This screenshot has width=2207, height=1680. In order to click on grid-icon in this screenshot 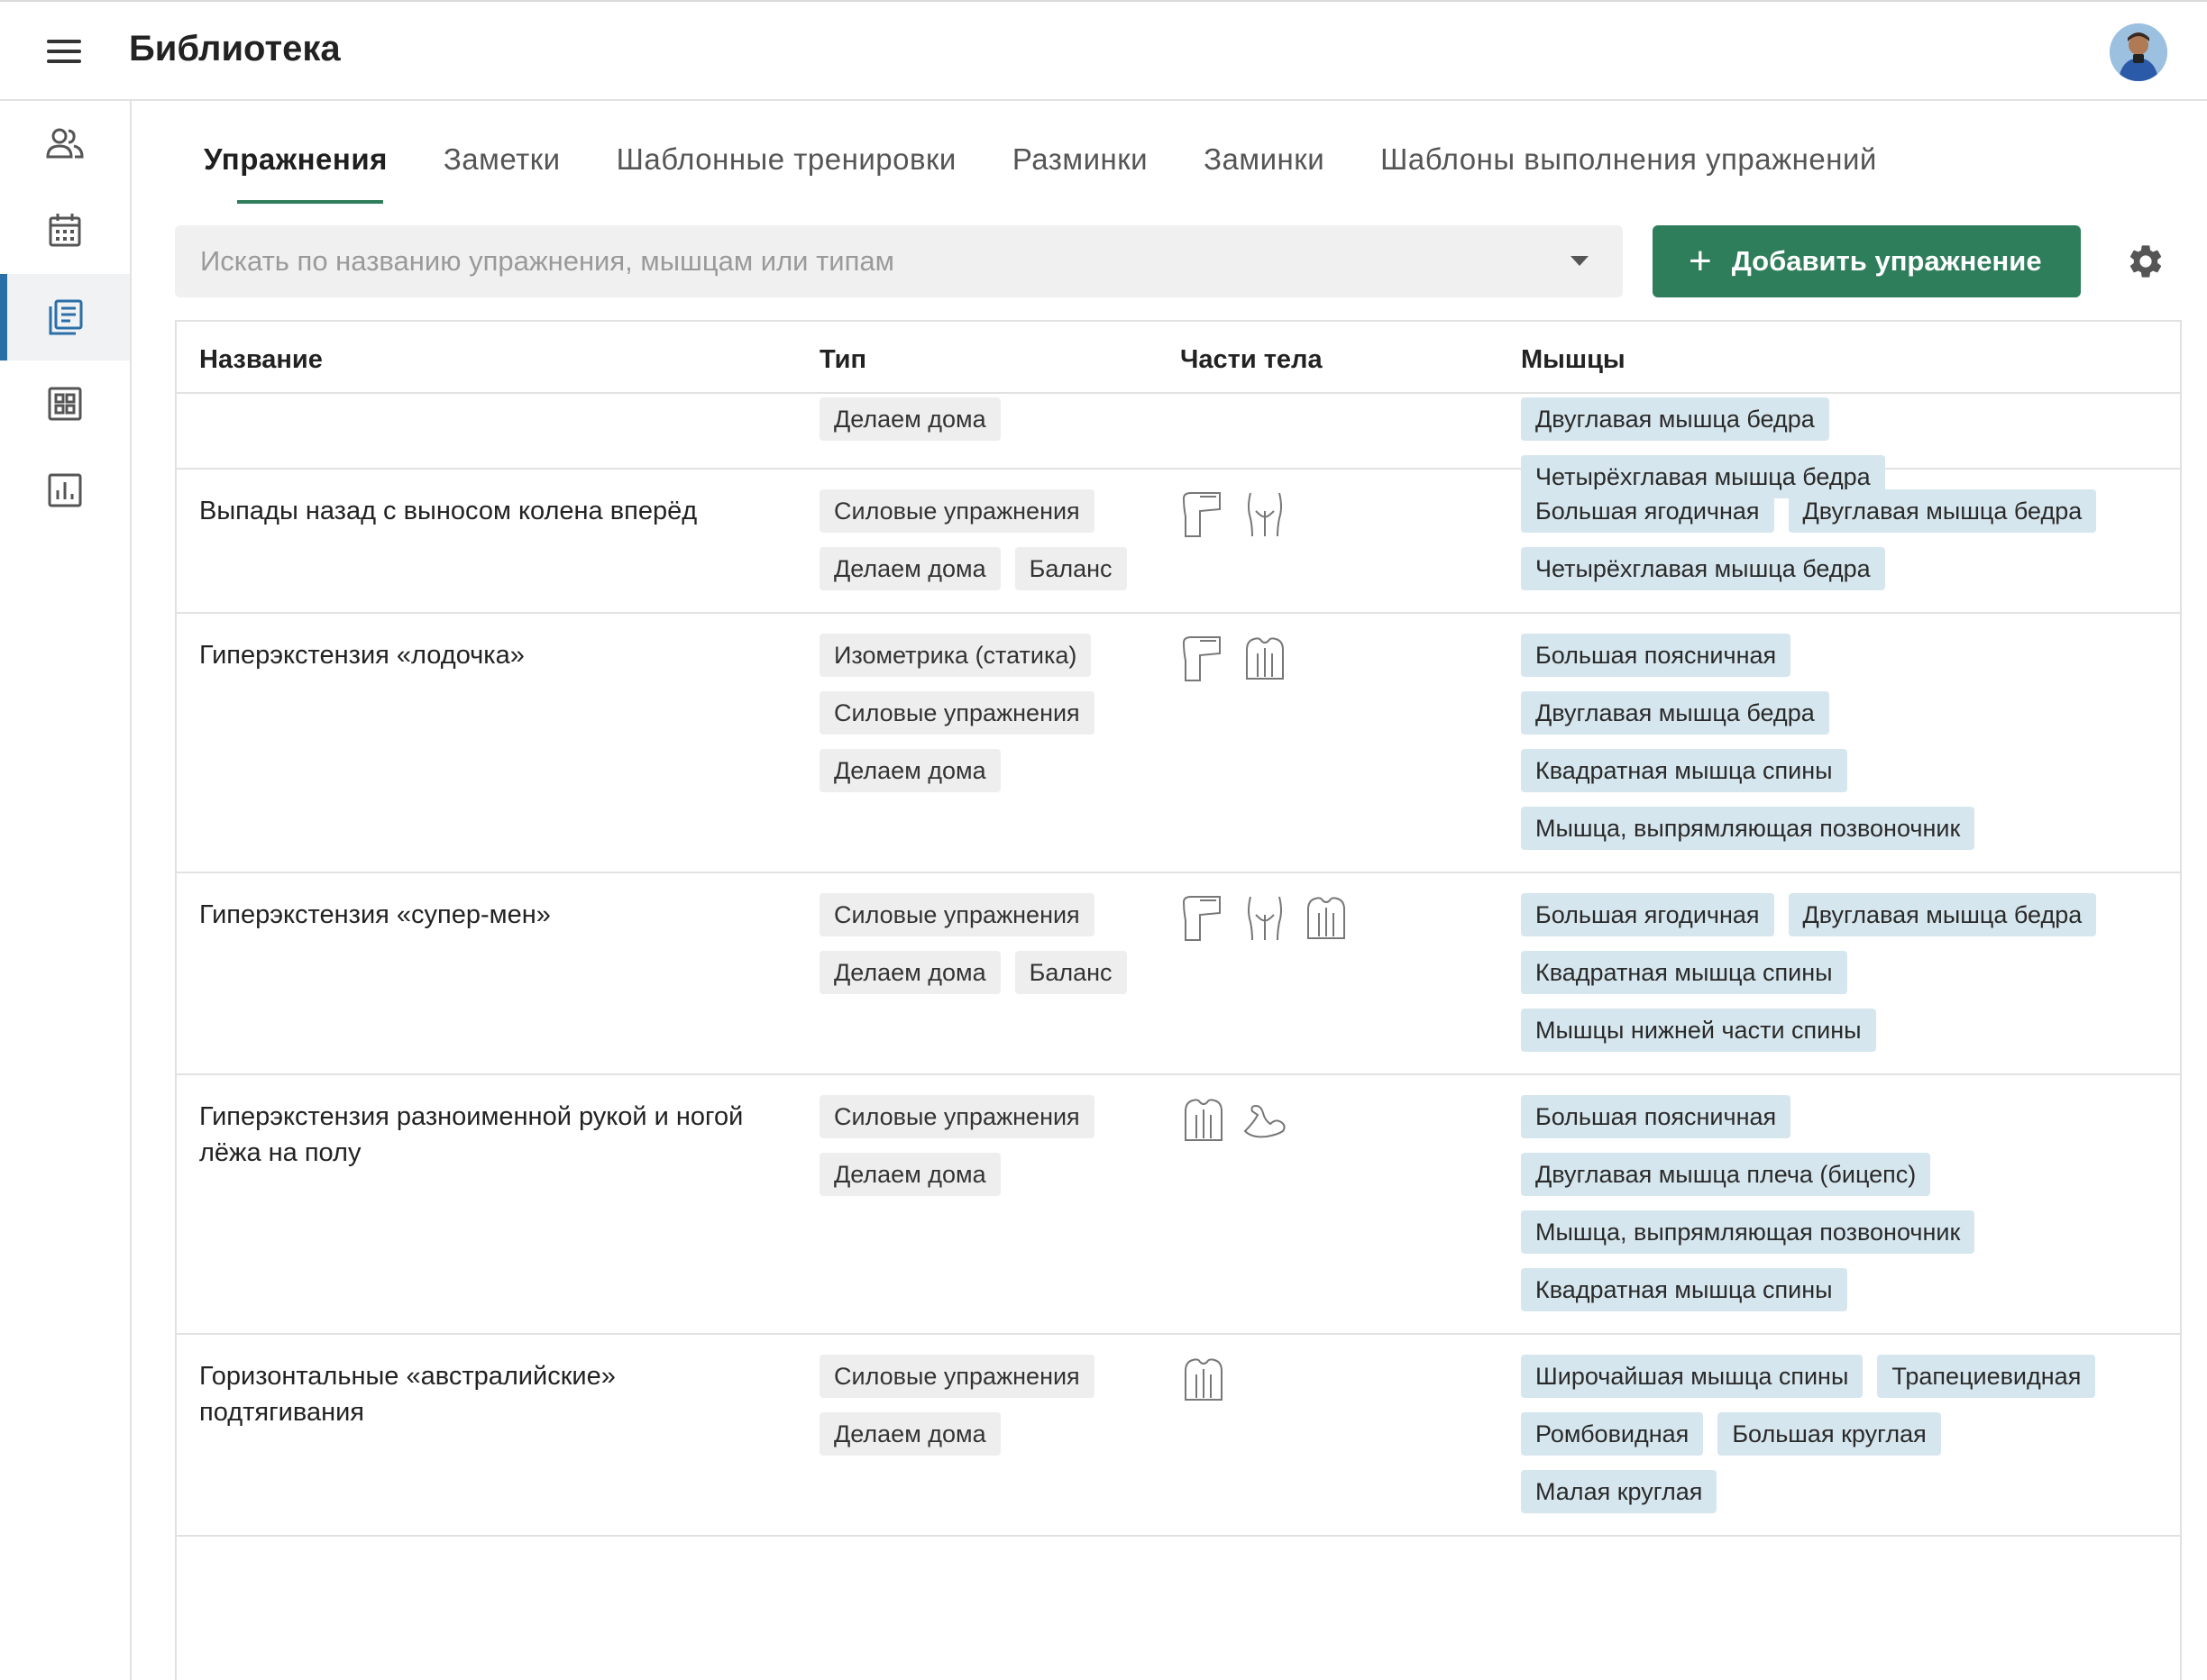, I will do `click(65, 404)`.